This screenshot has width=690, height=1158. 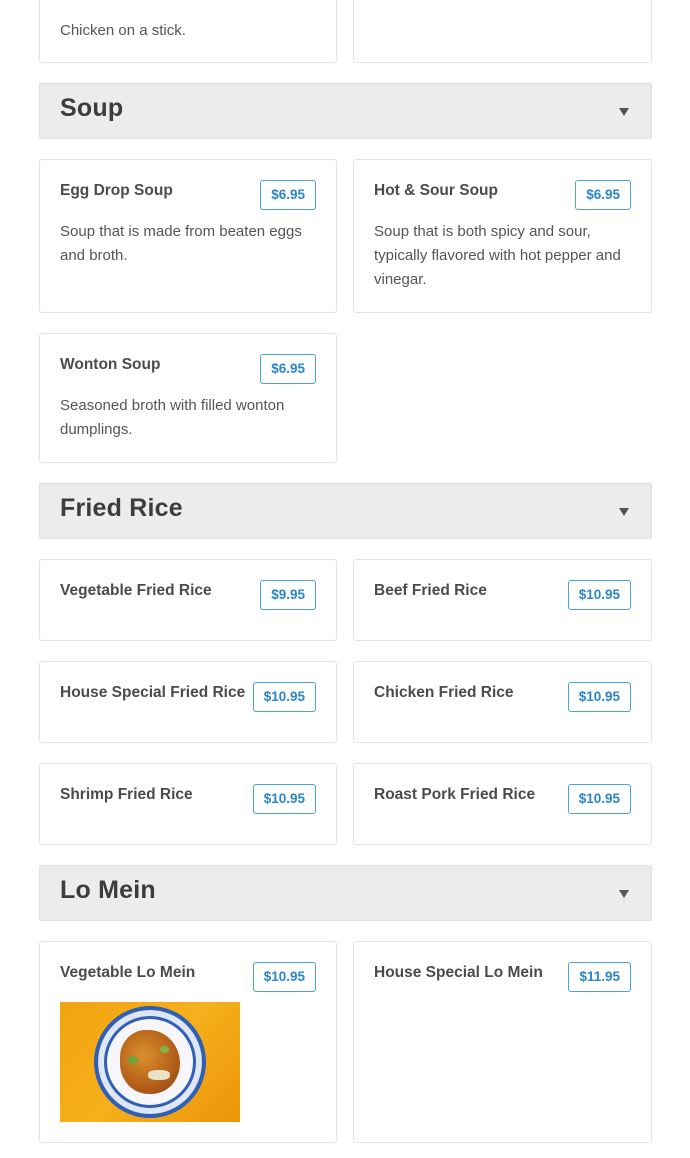 What do you see at coordinates (502, 1042) in the screenshot?
I see `menu-item-card: House Special Lo Mein $11.95` at bounding box center [502, 1042].